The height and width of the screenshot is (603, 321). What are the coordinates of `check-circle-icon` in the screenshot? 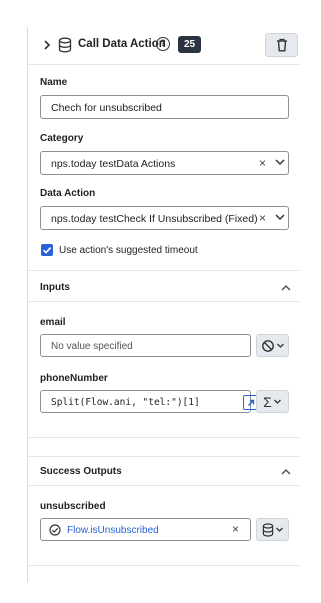 It's located at (55, 530).